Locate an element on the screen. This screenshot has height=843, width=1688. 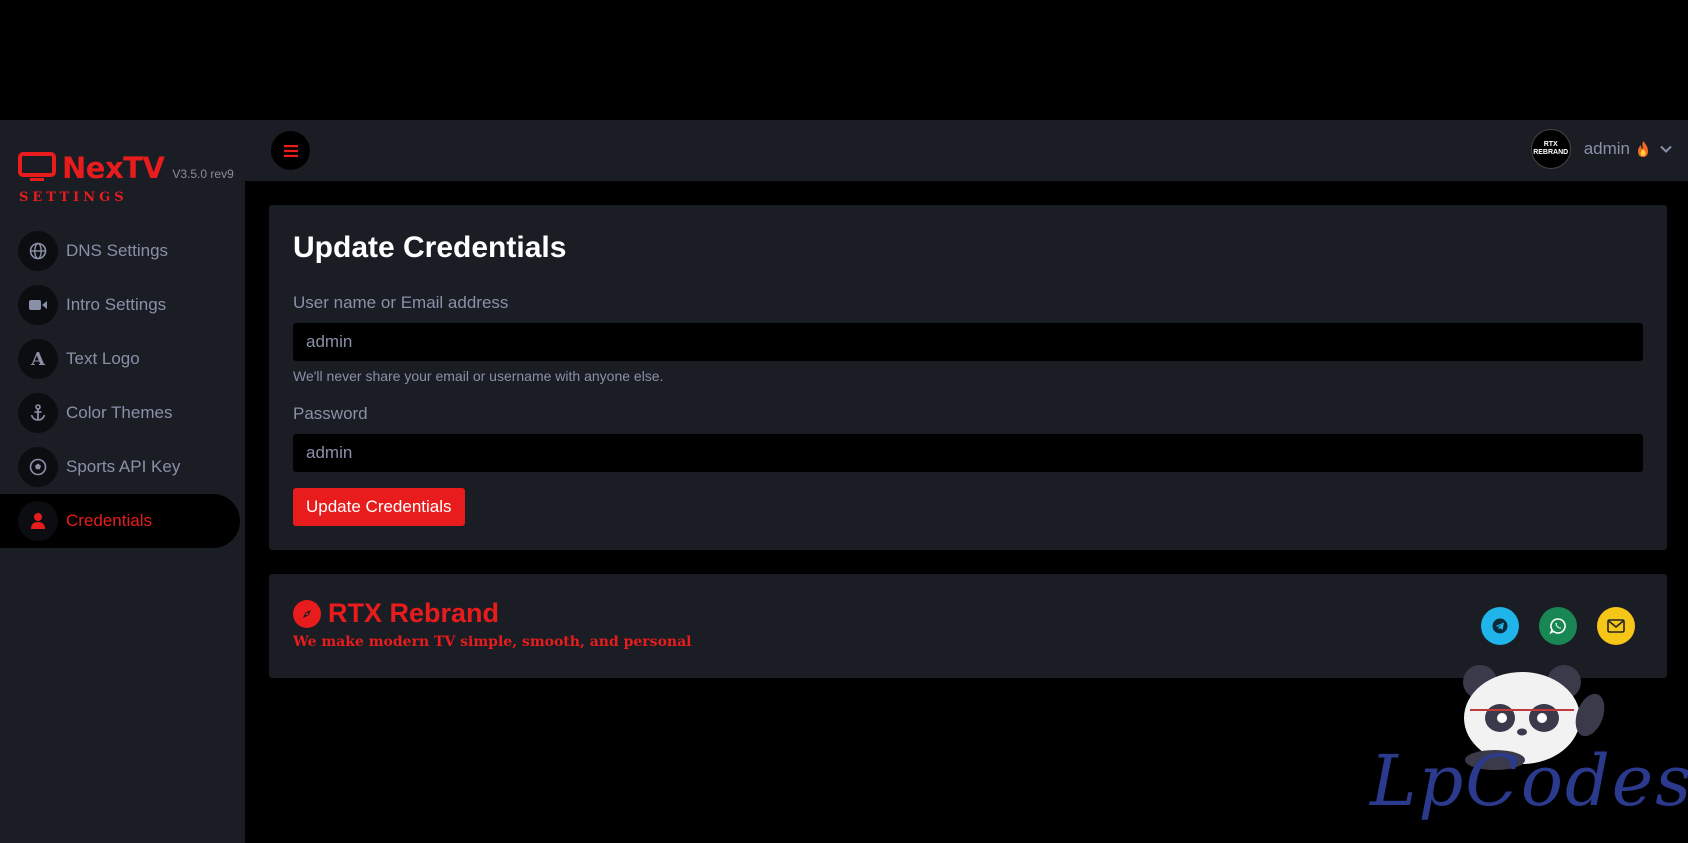
whatsapp-button is located at coordinates (1558, 626).